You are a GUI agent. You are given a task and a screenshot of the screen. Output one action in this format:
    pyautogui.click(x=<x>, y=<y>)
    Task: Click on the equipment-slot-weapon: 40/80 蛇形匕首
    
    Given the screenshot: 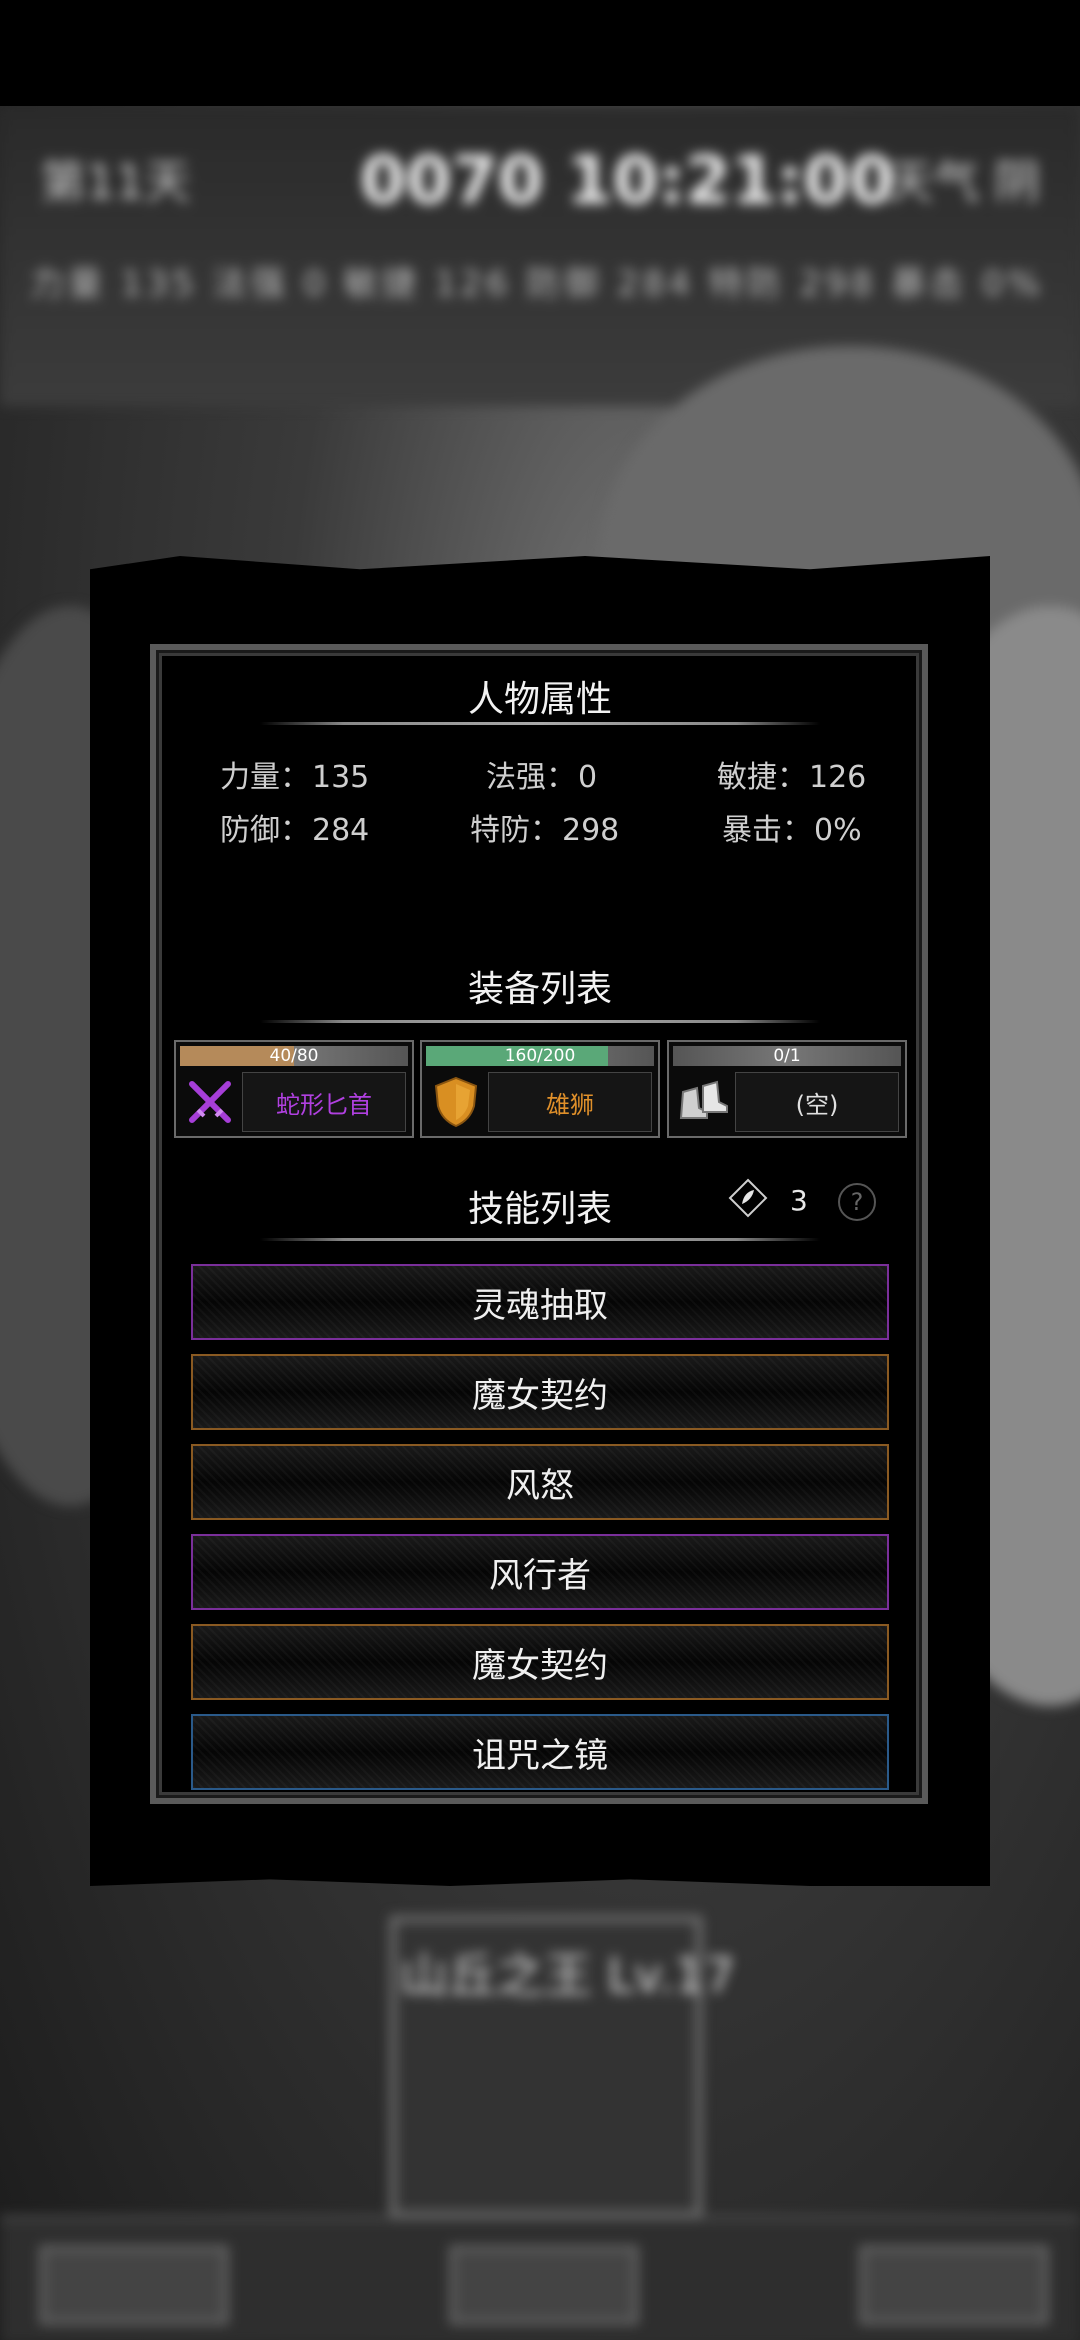 What is the action you would take?
    pyautogui.click(x=294, y=1089)
    